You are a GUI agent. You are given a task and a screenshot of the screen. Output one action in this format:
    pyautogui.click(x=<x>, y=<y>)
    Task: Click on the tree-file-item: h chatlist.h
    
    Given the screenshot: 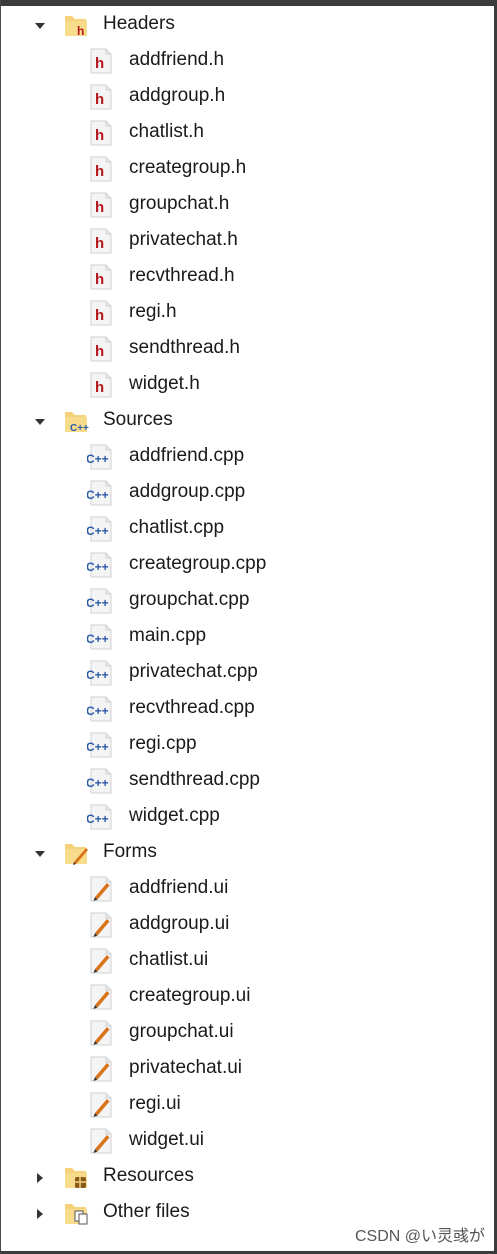 What is the action you would take?
    pyautogui.click(x=247, y=132)
    